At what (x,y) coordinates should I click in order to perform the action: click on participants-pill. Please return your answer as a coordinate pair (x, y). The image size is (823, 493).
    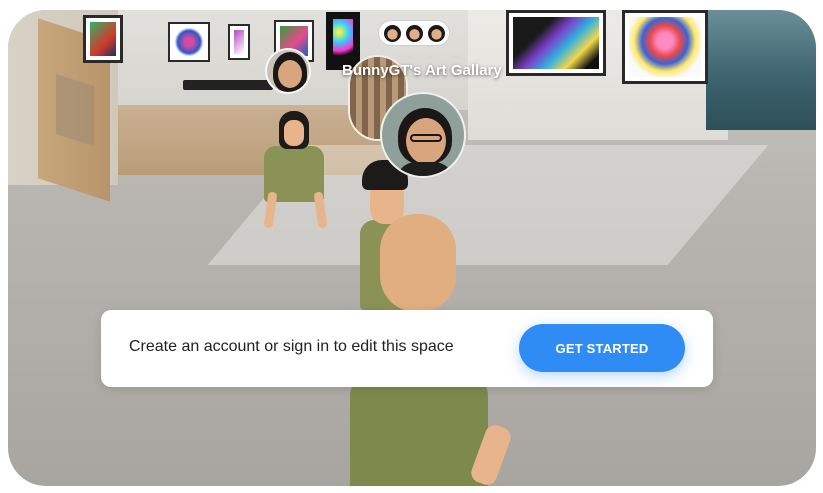
    Looking at the image, I should click on (414, 33).